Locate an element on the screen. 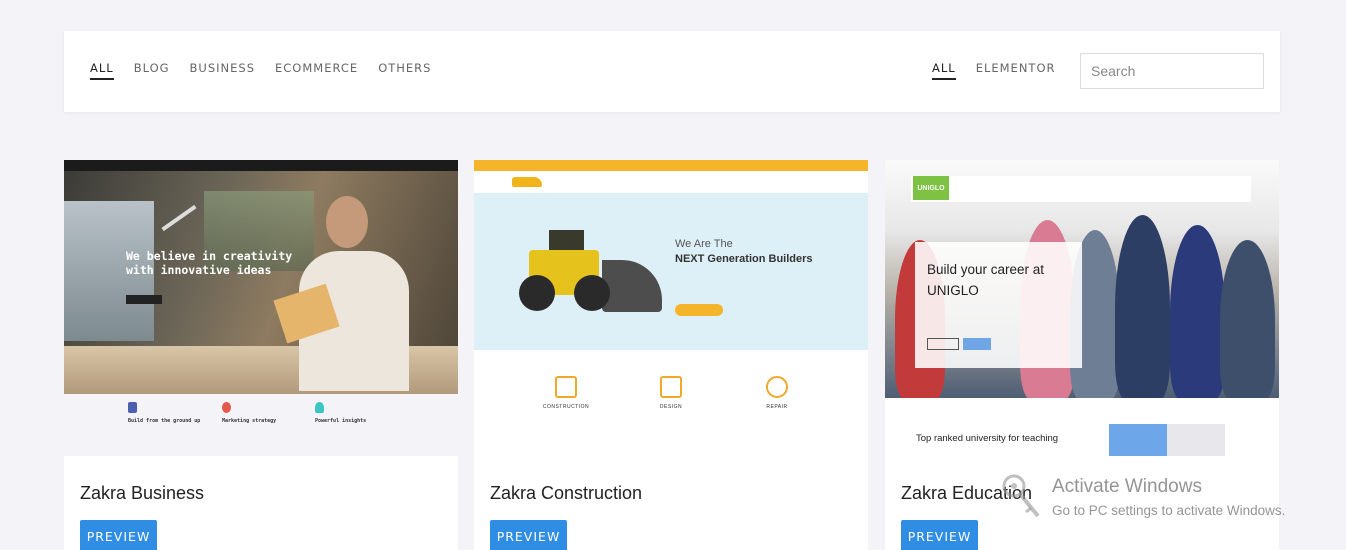 The image size is (1346, 550). lightbulb-icon is located at coordinates (319, 407).